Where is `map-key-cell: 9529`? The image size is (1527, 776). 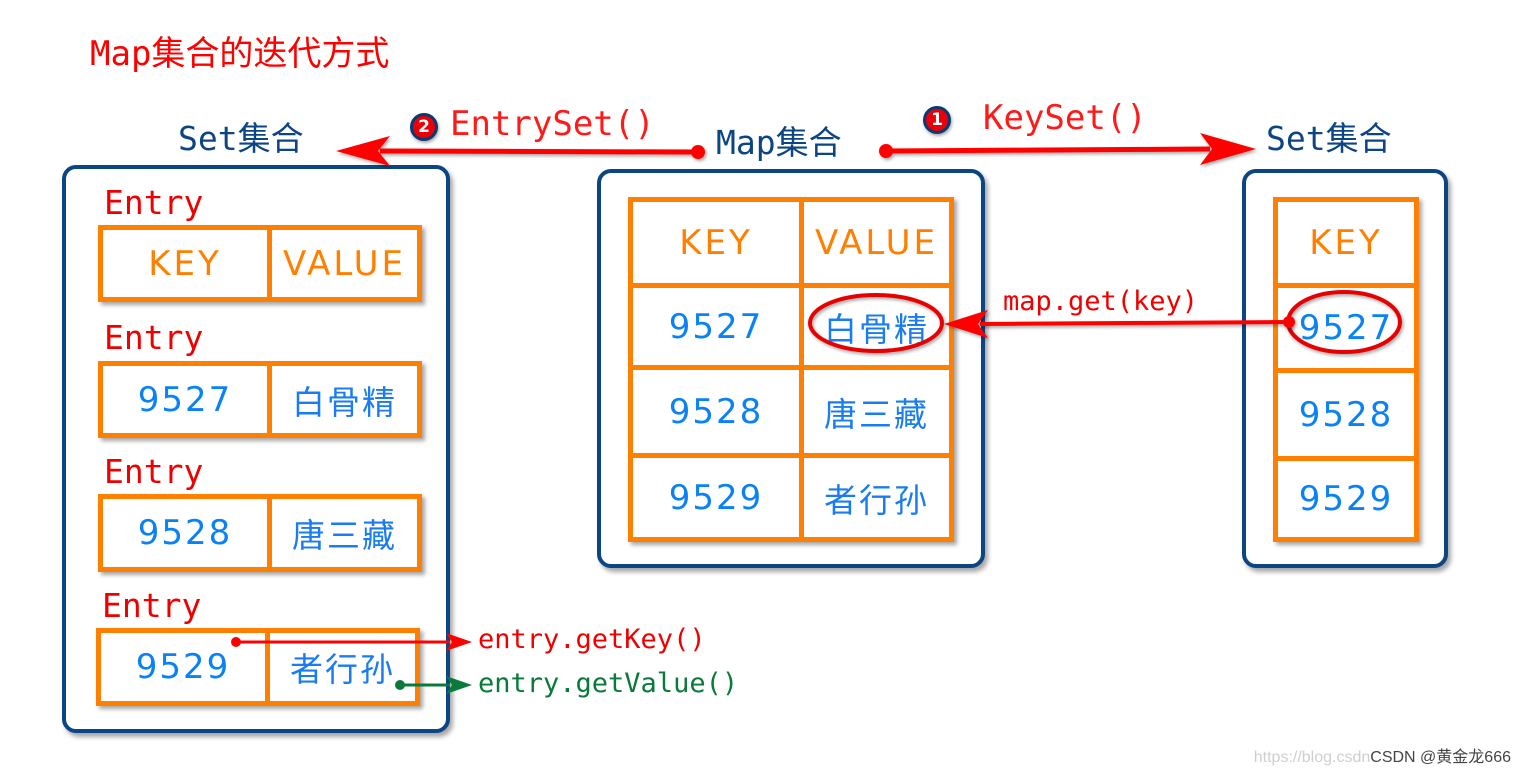
map-key-cell: 9529 is located at coordinates (716, 497).